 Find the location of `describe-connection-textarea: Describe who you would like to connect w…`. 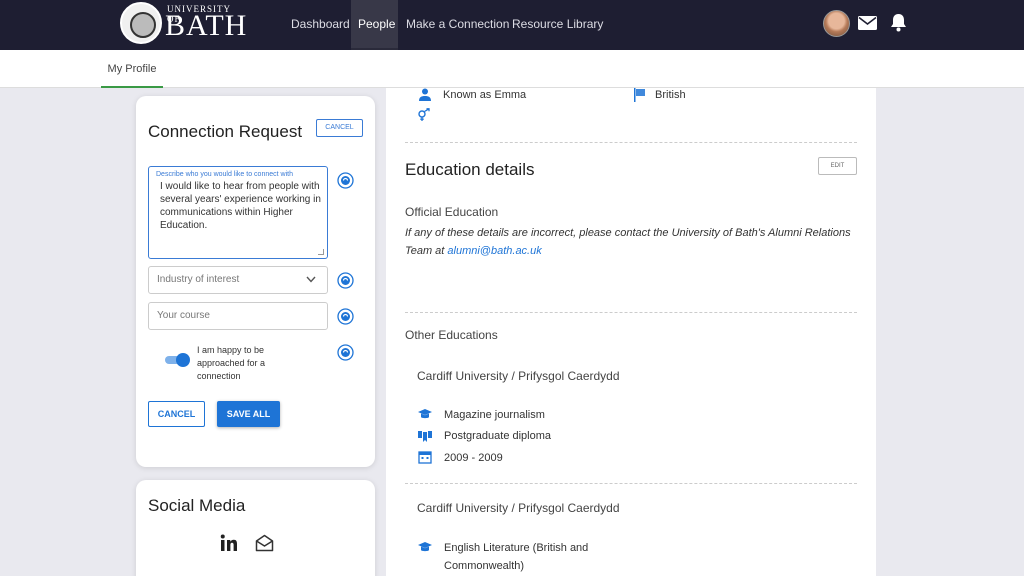

describe-connection-textarea: Describe who you would like to connect w… is located at coordinates (238, 212).